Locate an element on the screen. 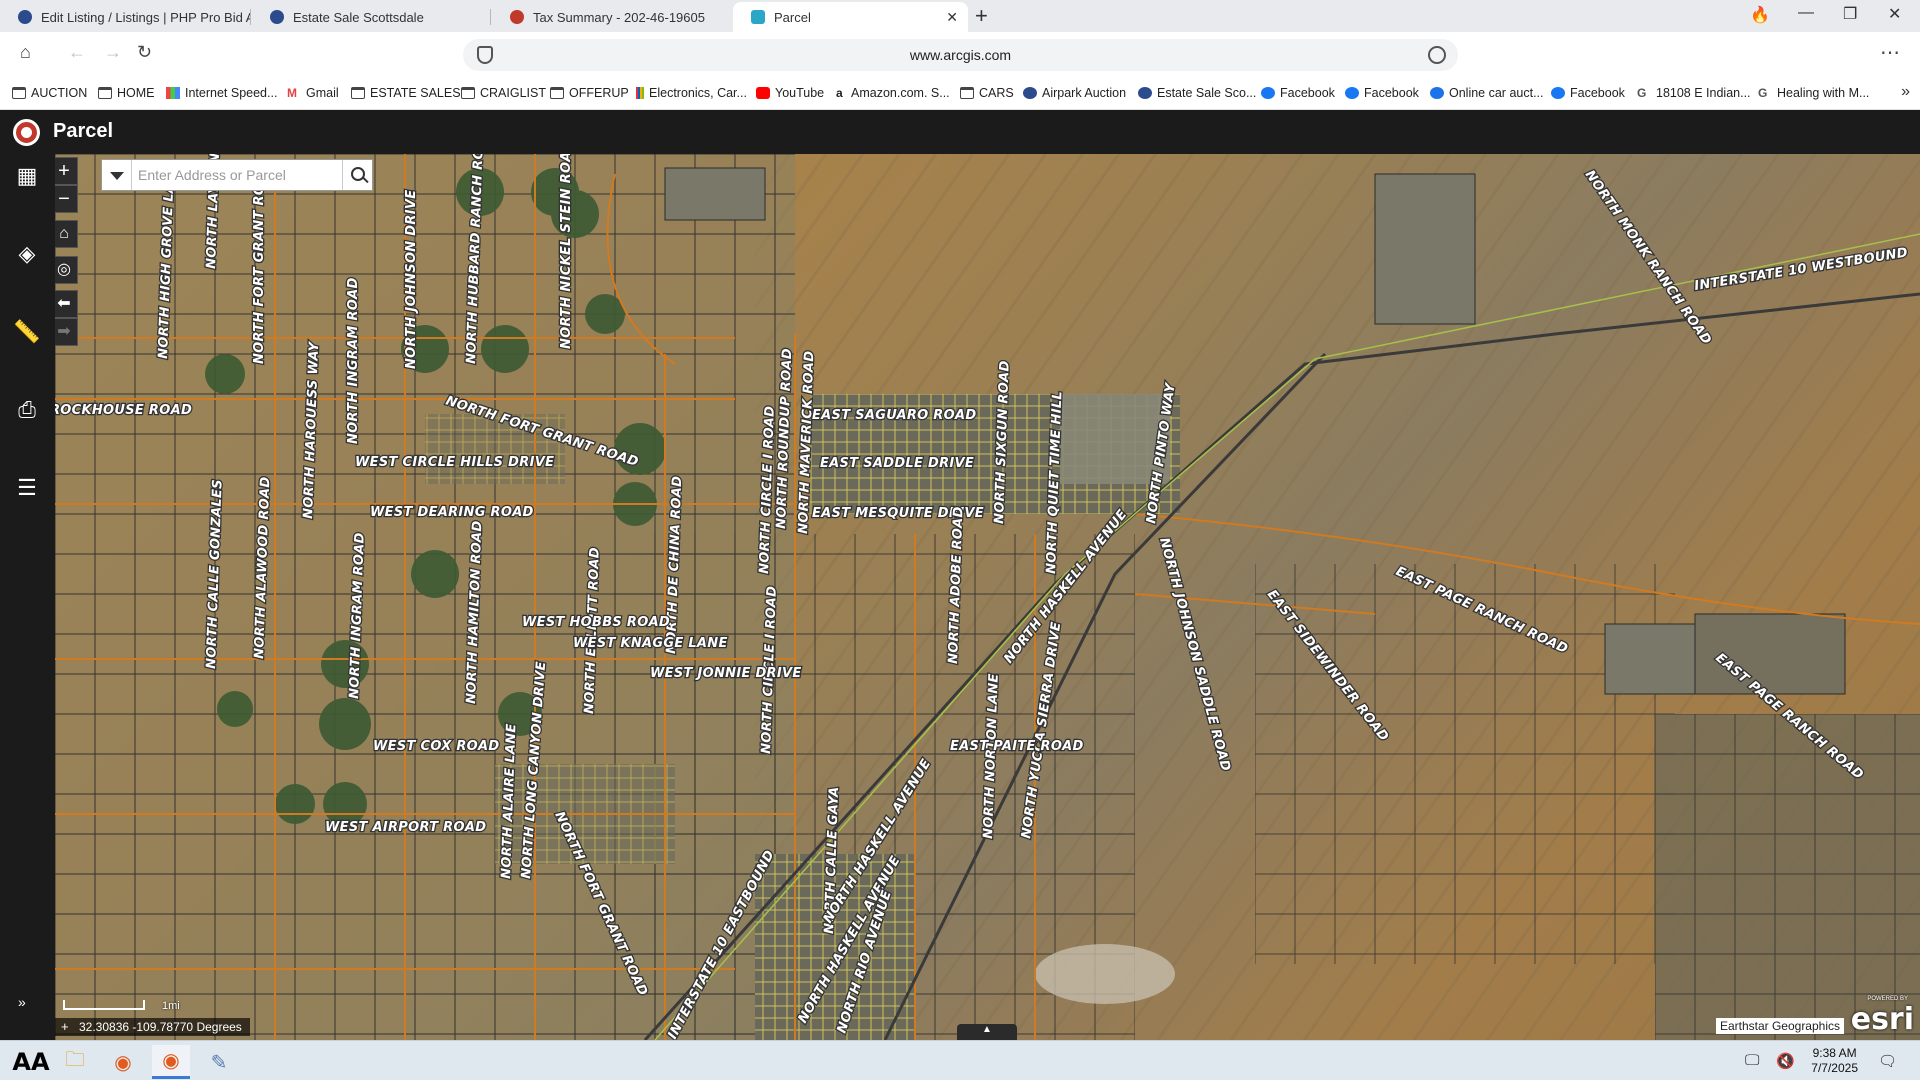 The image size is (1920, 1080). url-text: www.arcgis.com is located at coordinates (960, 55).